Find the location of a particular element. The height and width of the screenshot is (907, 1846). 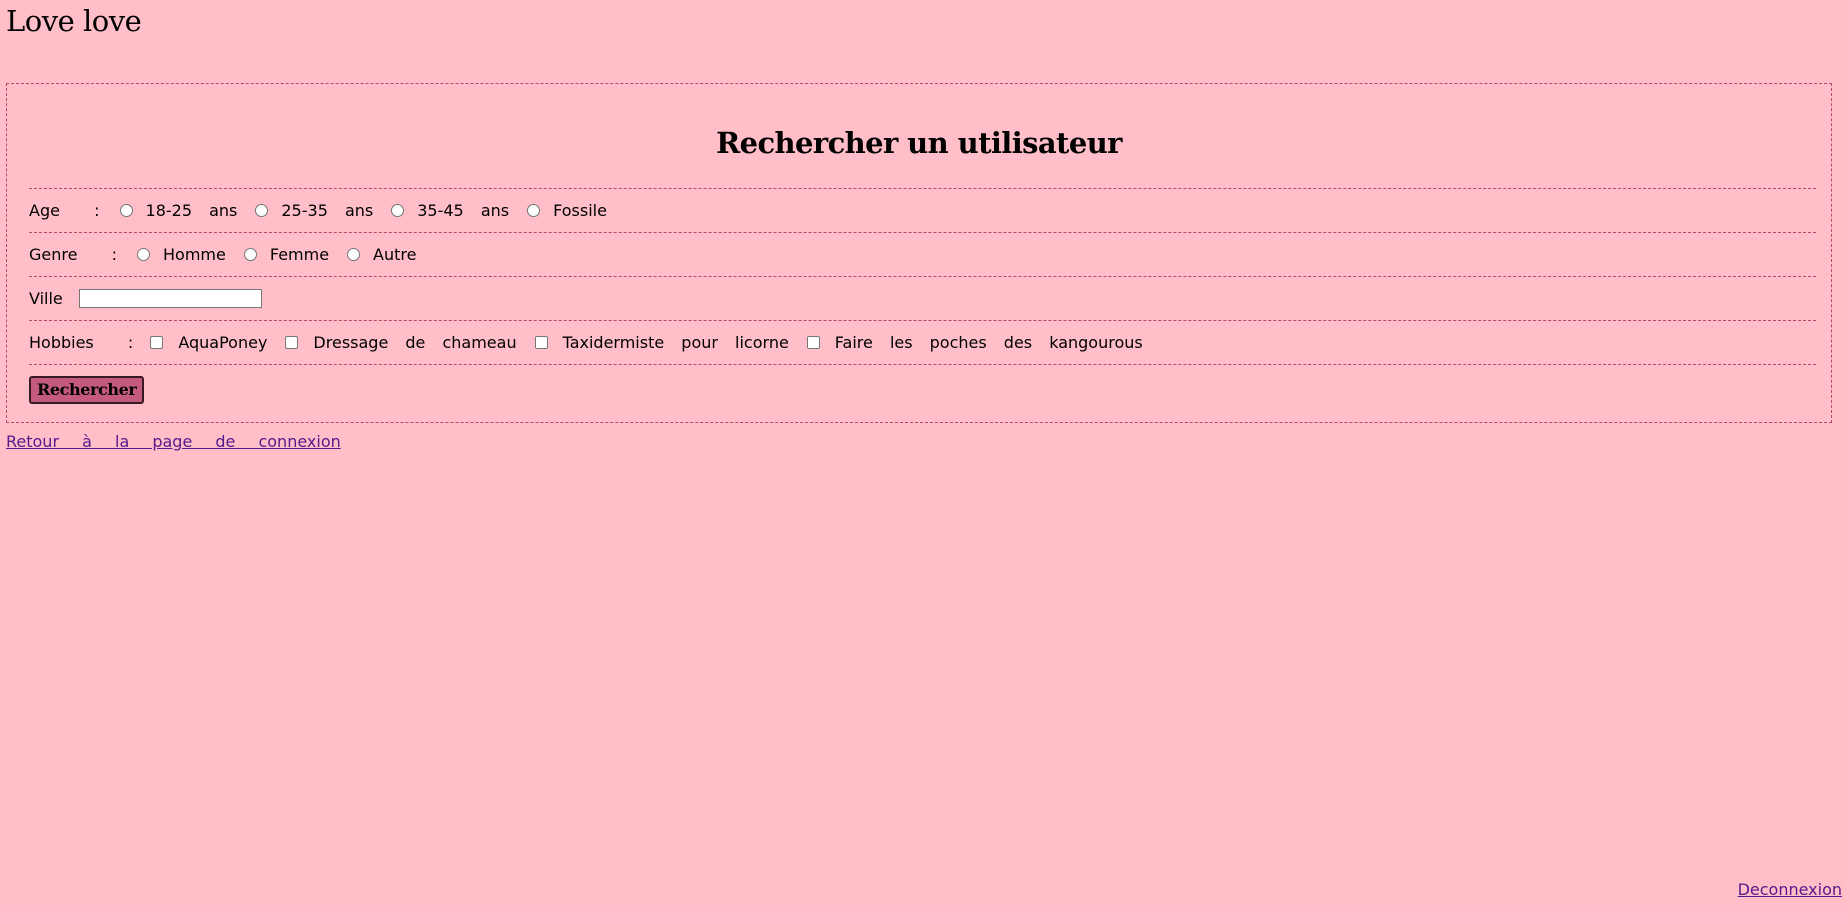

search-heading: Rechercher un utilisateur is located at coordinates (919, 143).